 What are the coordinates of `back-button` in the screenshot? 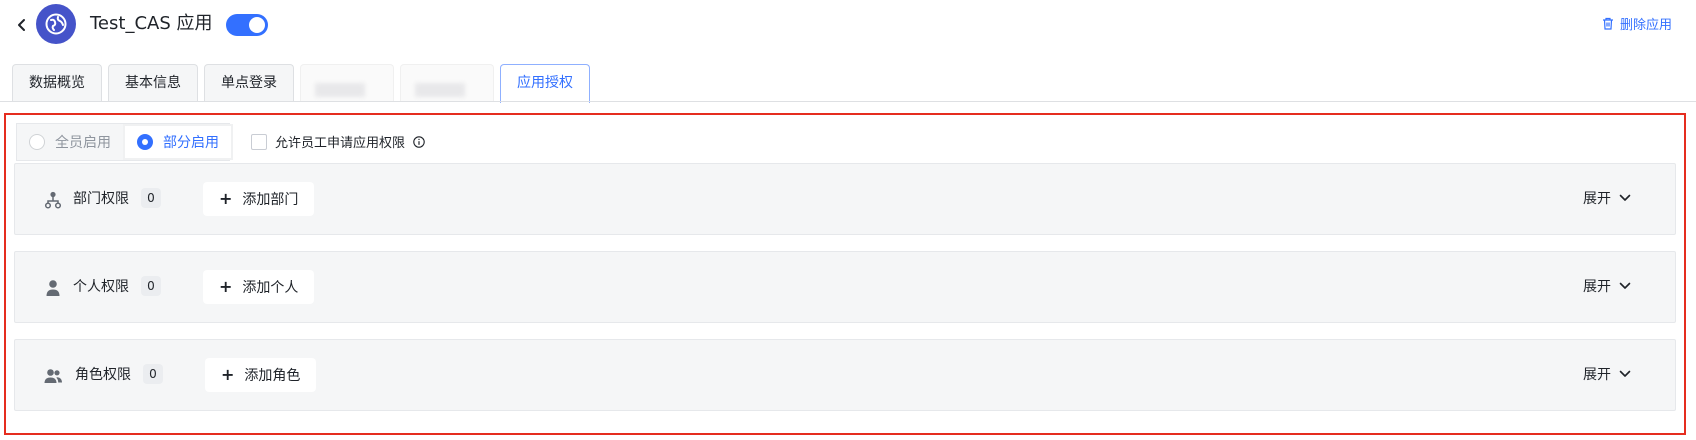 It's located at (22, 25).